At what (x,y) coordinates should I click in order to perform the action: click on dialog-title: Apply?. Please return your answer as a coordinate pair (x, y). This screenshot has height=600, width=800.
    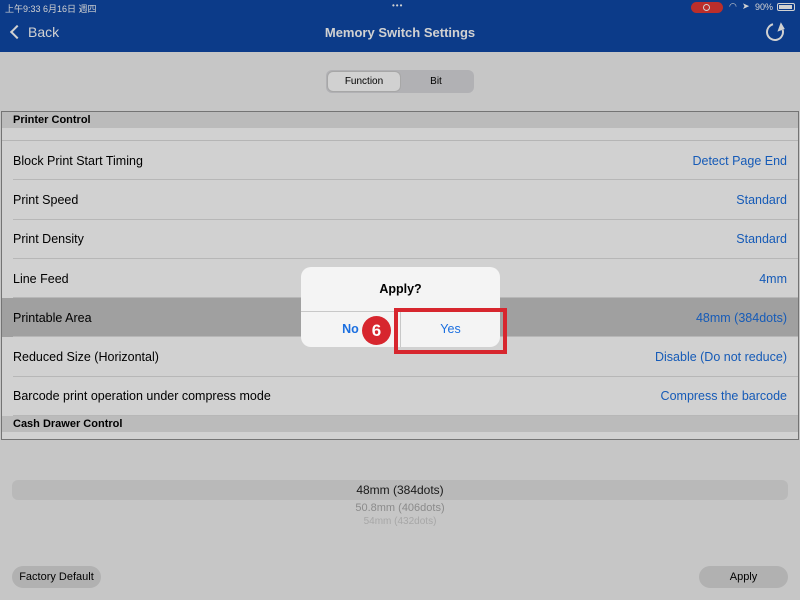
    Looking at the image, I should click on (400, 289).